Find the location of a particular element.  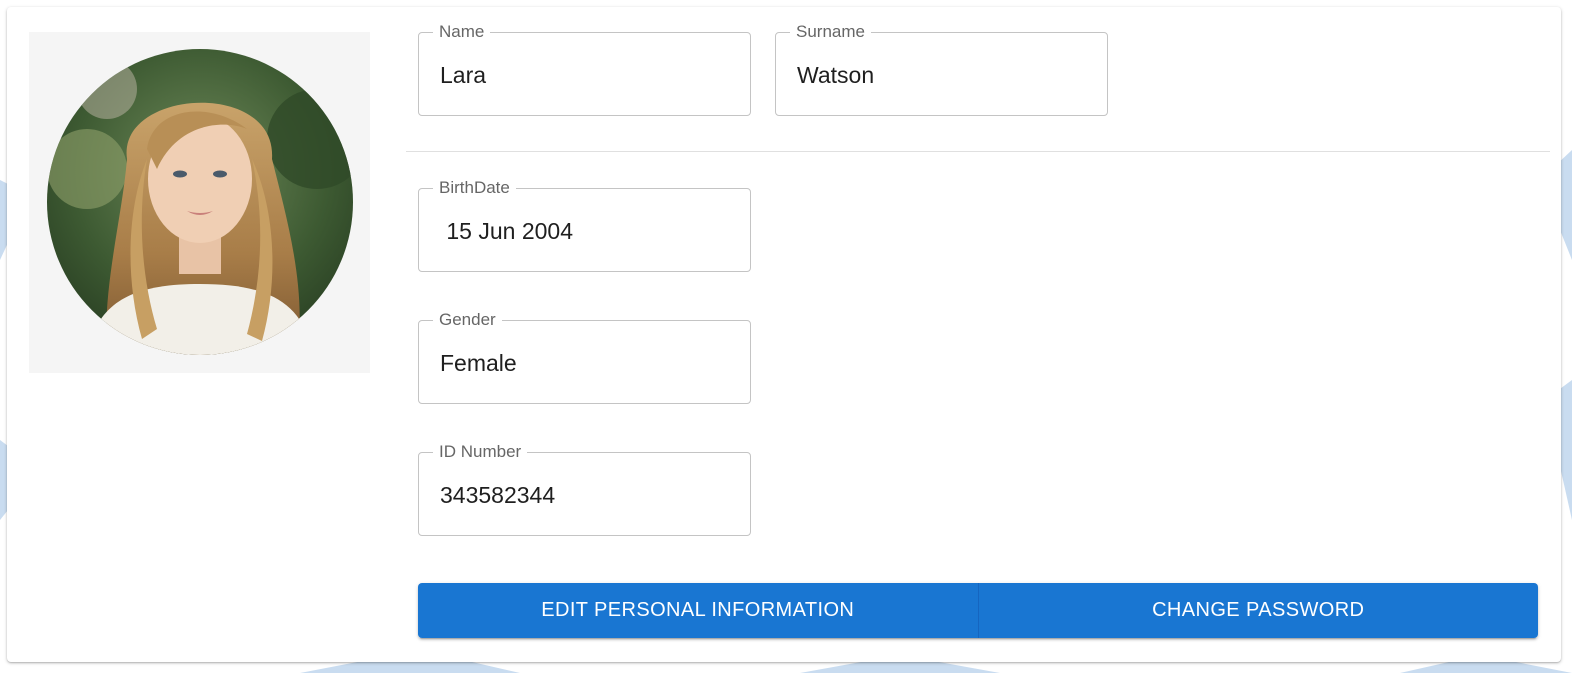

surname-label: Surname is located at coordinates (830, 32).